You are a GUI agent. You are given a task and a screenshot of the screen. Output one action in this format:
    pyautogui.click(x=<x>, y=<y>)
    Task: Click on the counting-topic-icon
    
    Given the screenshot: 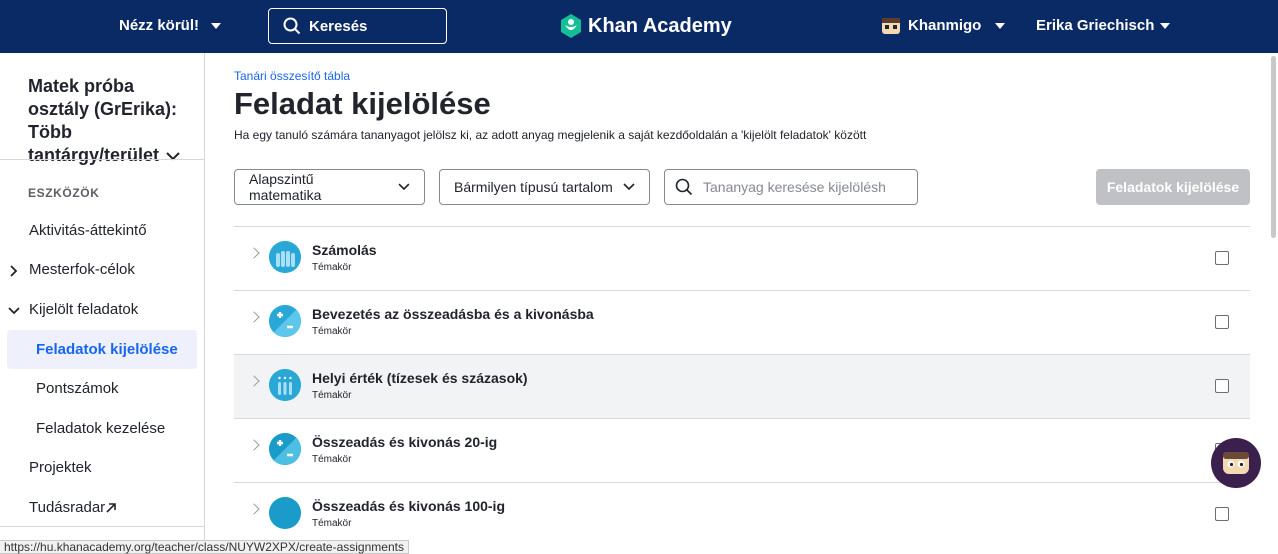 What is the action you would take?
    pyautogui.click(x=285, y=257)
    